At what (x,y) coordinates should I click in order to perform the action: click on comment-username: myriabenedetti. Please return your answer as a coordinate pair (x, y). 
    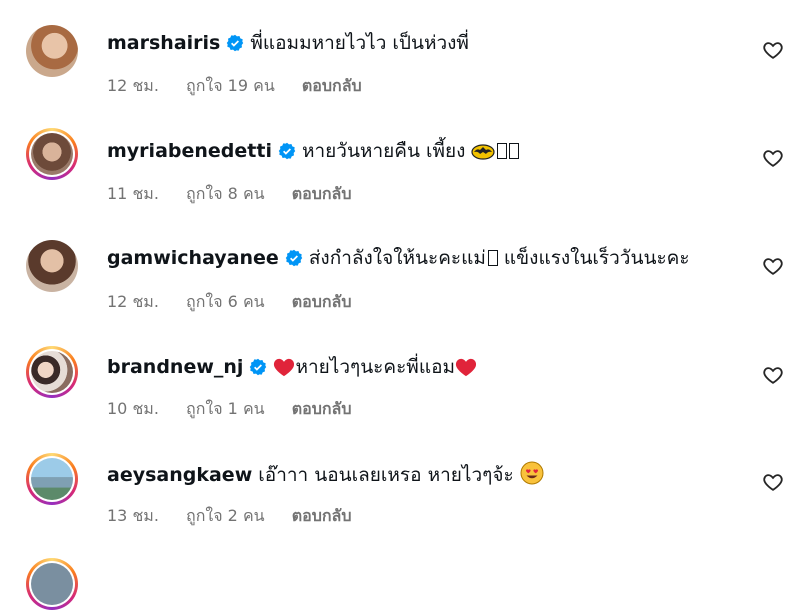
    Looking at the image, I should click on (189, 151).